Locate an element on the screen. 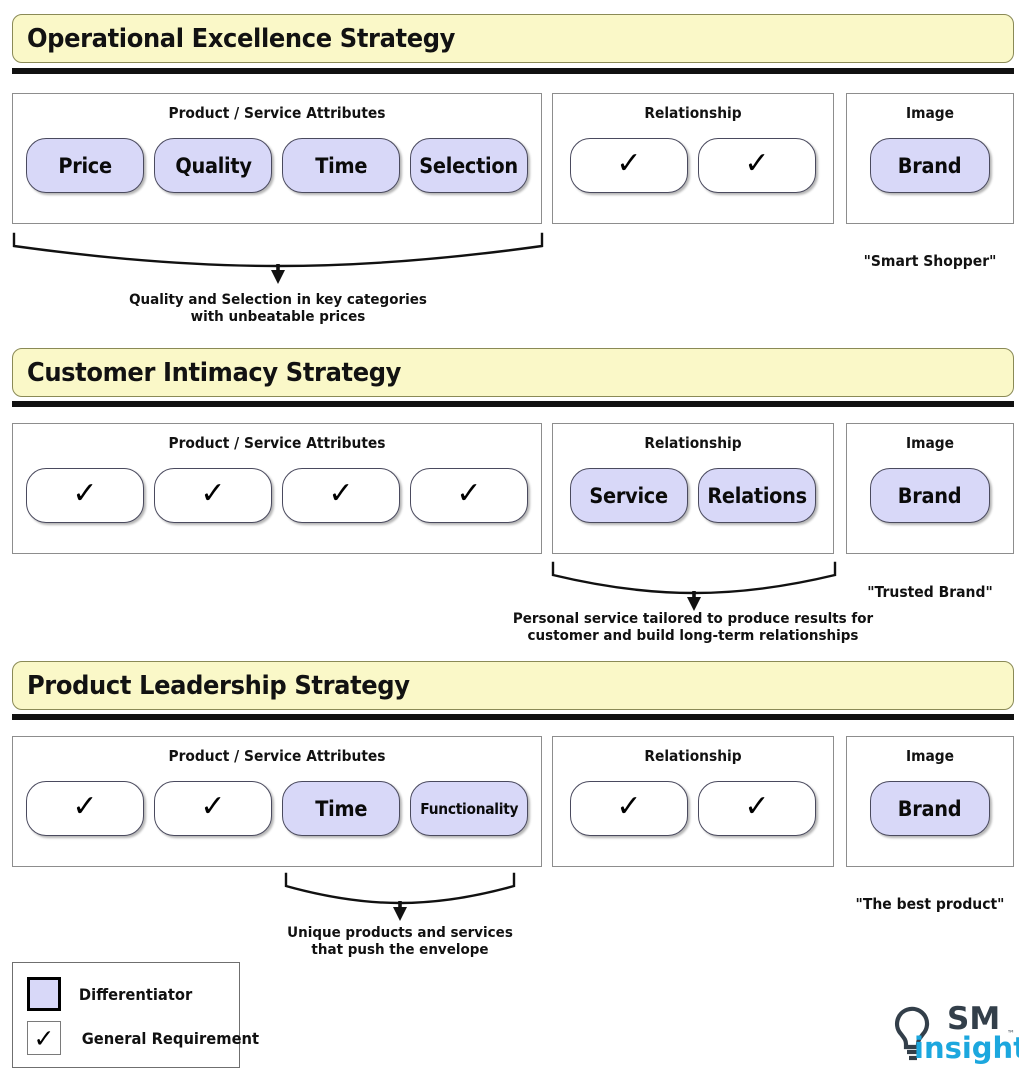 The width and height of the screenshot is (1031, 1078). legend-item-differentiator: Differentiator is located at coordinates (112, 994).